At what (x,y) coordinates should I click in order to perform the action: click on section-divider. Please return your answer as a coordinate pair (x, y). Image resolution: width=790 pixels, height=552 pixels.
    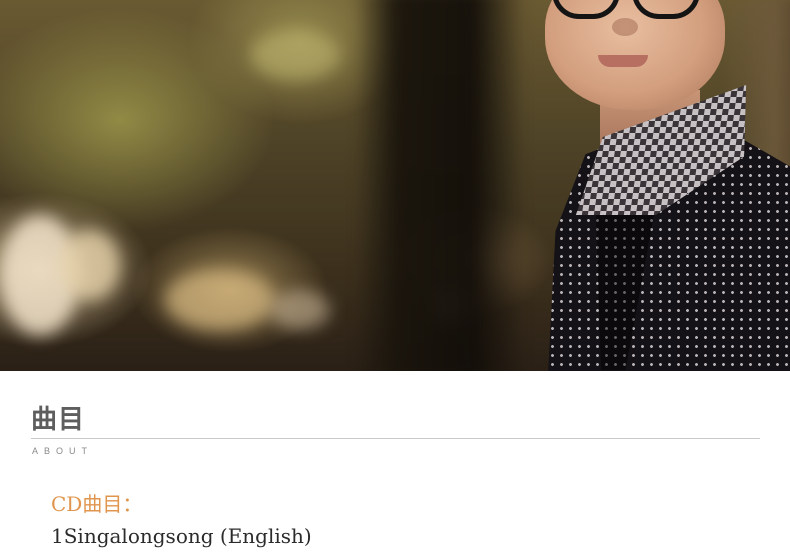
    Looking at the image, I should click on (395, 438).